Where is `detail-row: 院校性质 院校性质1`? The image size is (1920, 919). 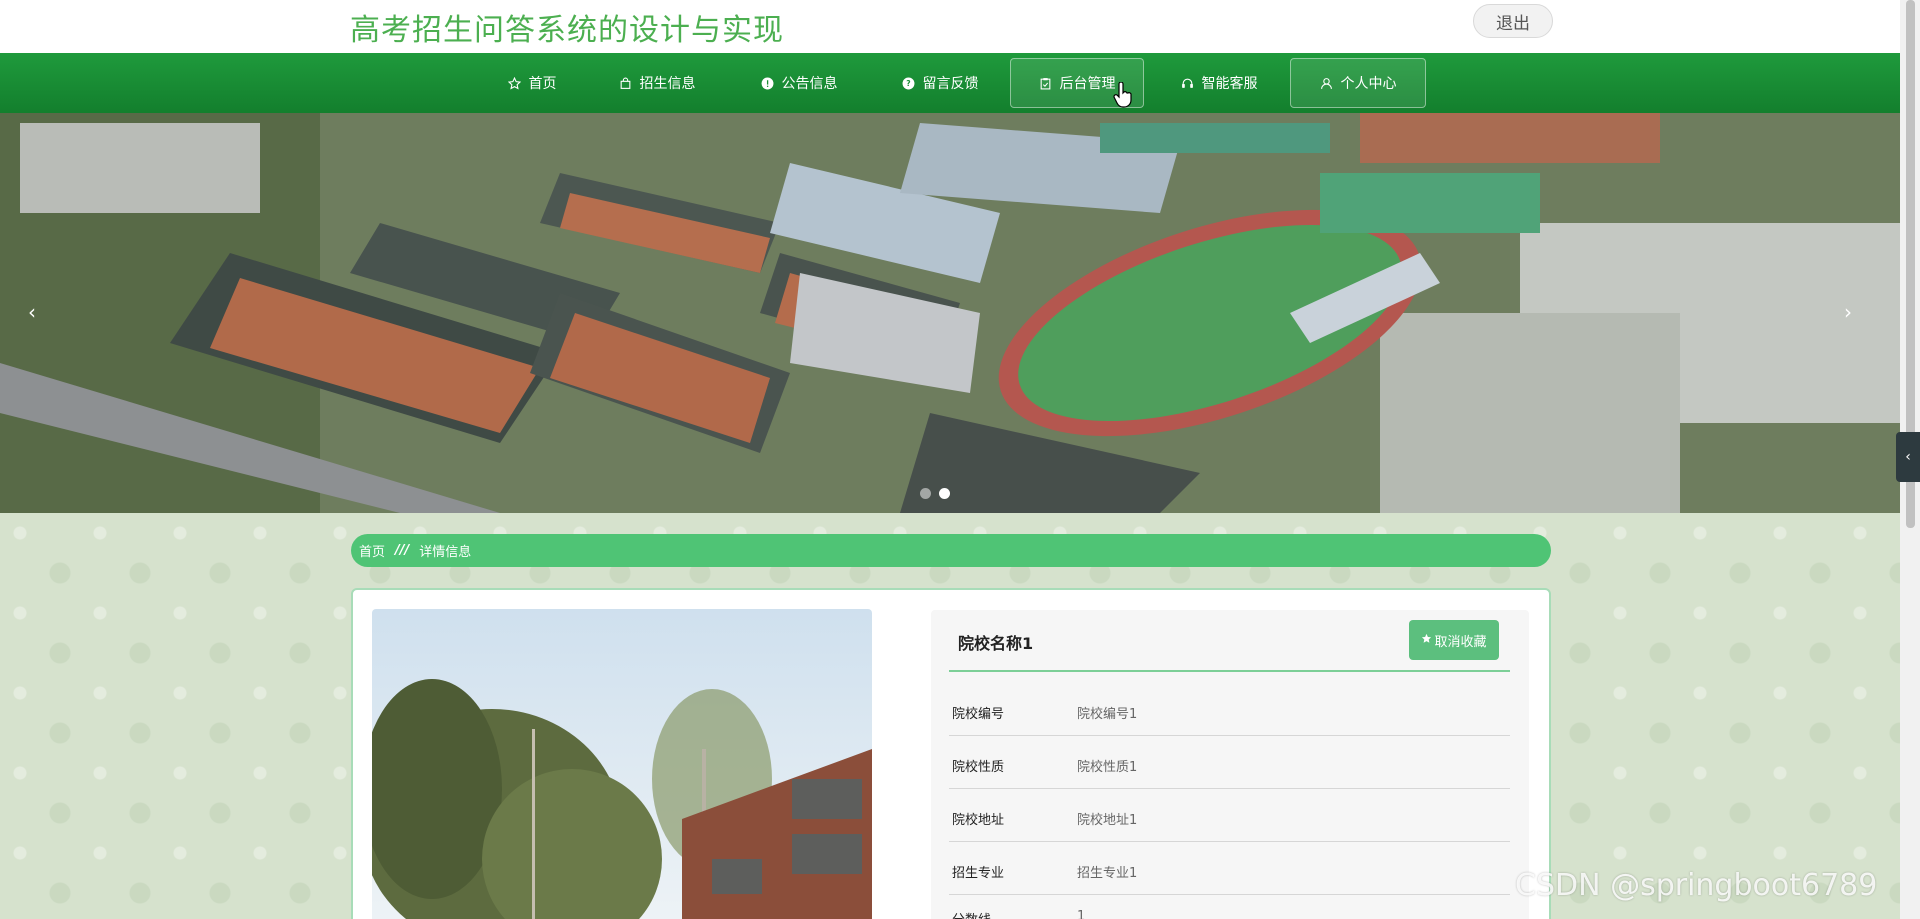 detail-row: 院校性质 院校性质1 is located at coordinates (1229, 762).